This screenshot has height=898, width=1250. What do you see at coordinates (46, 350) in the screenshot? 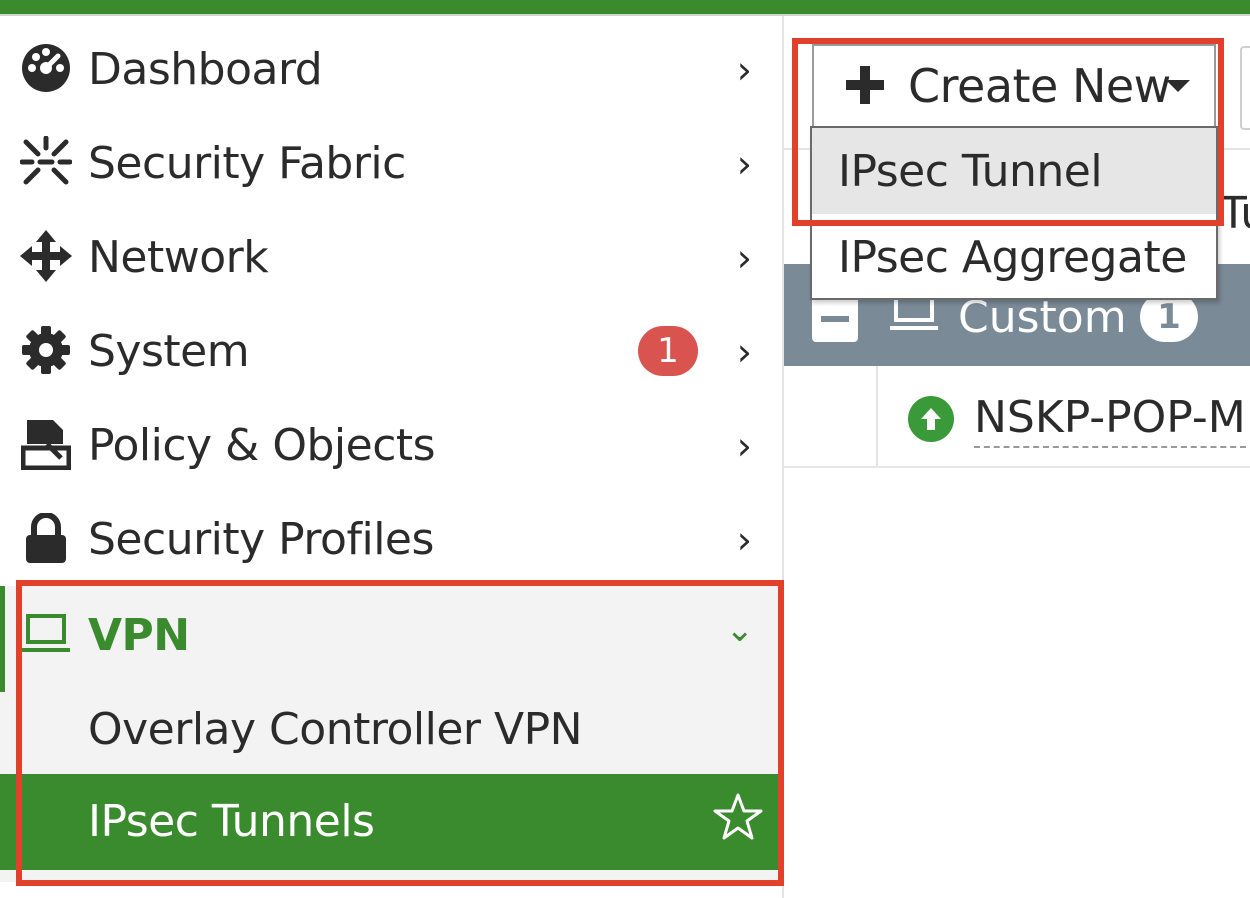
I see `gear-icon` at bounding box center [46, 350].